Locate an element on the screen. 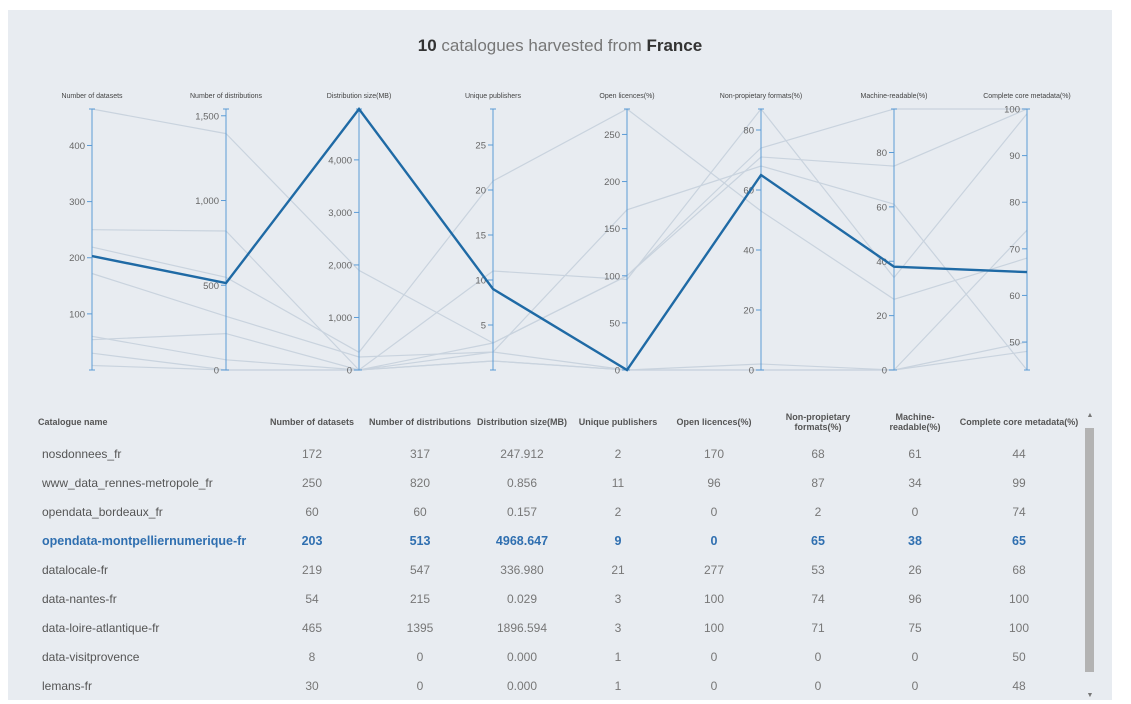 The width and height of the screenshot is (1131, 704). table-cell: 34 is located at coordinates (915, 482).